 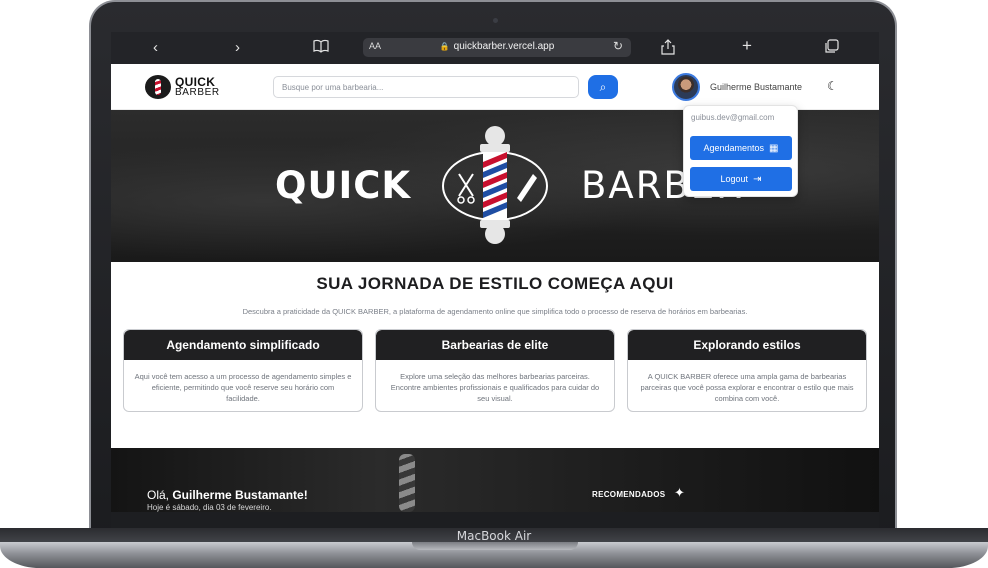 I want to click on search-input, so click(x=426, y=87).